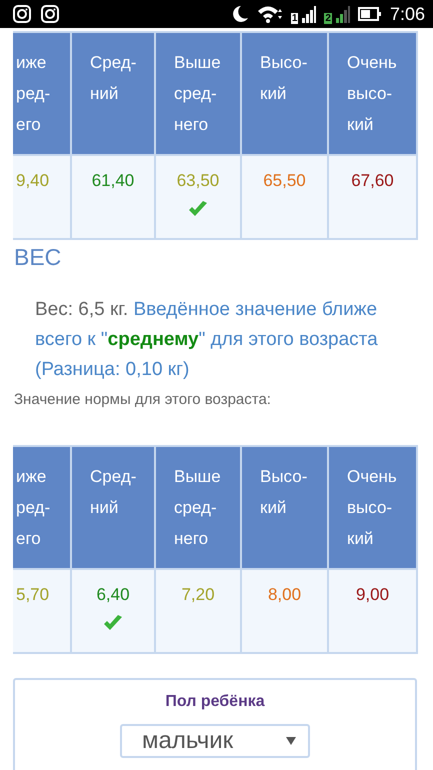  I want to click on battery-icon, so click(370, 14).